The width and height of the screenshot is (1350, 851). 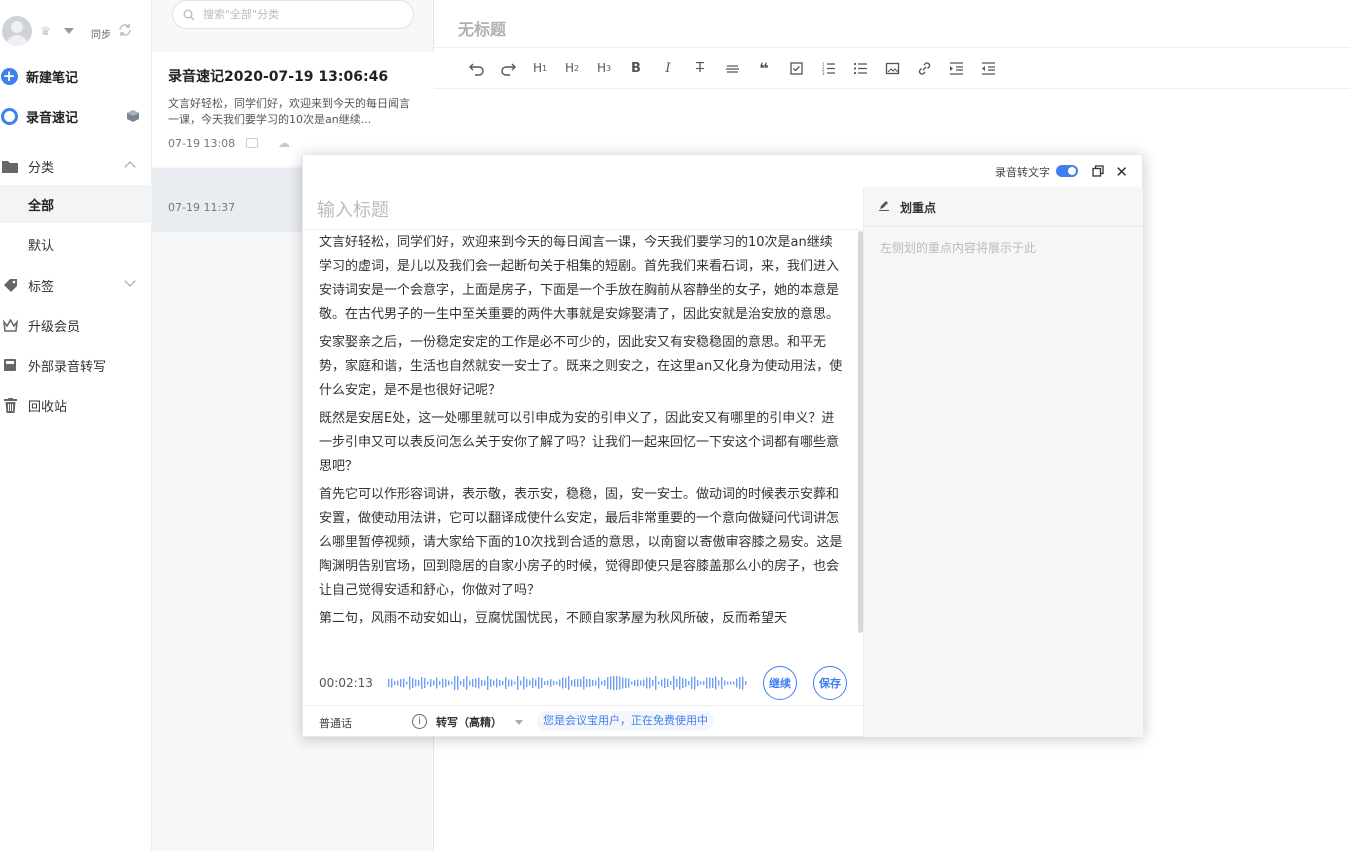 What do you see at coordinates (1022, 172) in the screenshot?
I see `speech-to-text-label: 录音转文字` at bounding box center [1022, 172].